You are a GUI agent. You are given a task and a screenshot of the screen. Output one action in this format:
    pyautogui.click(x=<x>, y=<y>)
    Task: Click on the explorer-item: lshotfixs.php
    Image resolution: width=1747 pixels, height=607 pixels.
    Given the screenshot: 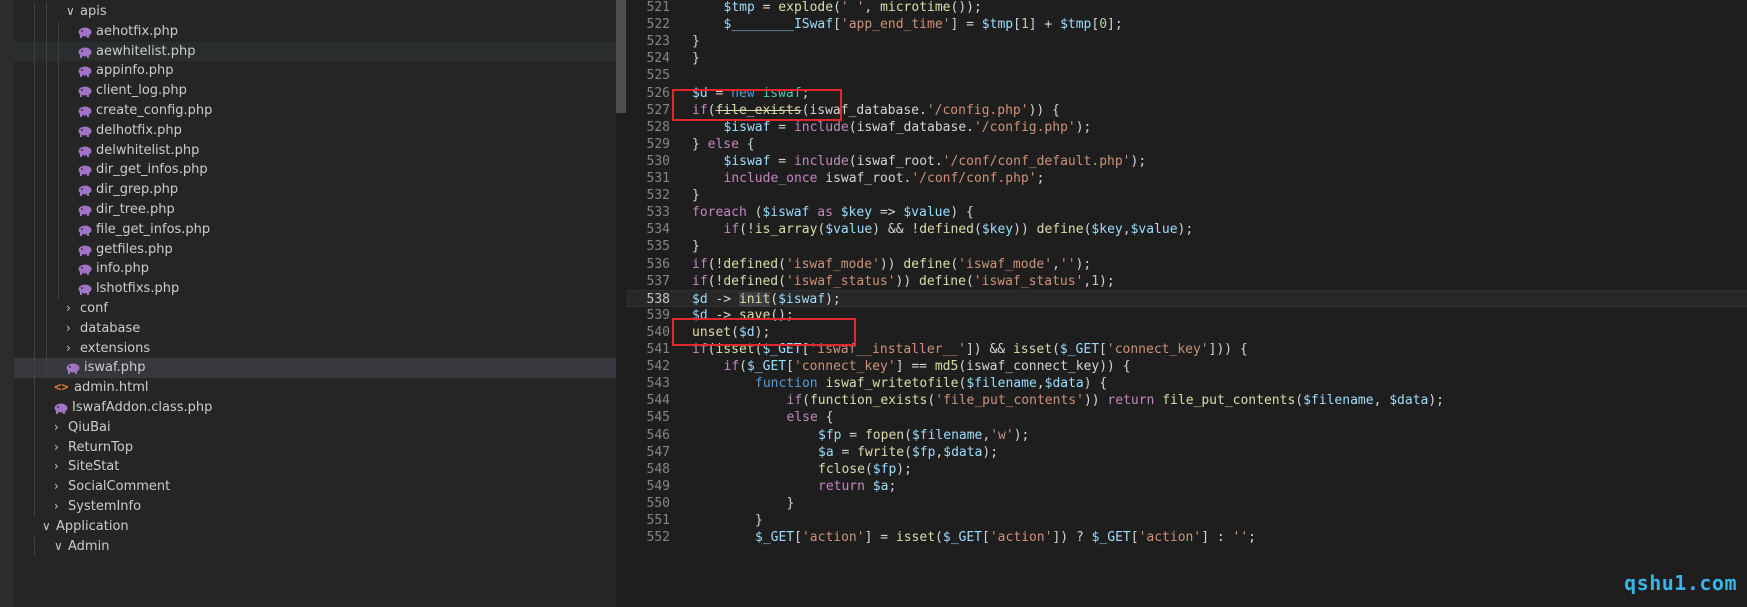 What is the action you would take?
    pyautogui.click(x=315, y=289)
    